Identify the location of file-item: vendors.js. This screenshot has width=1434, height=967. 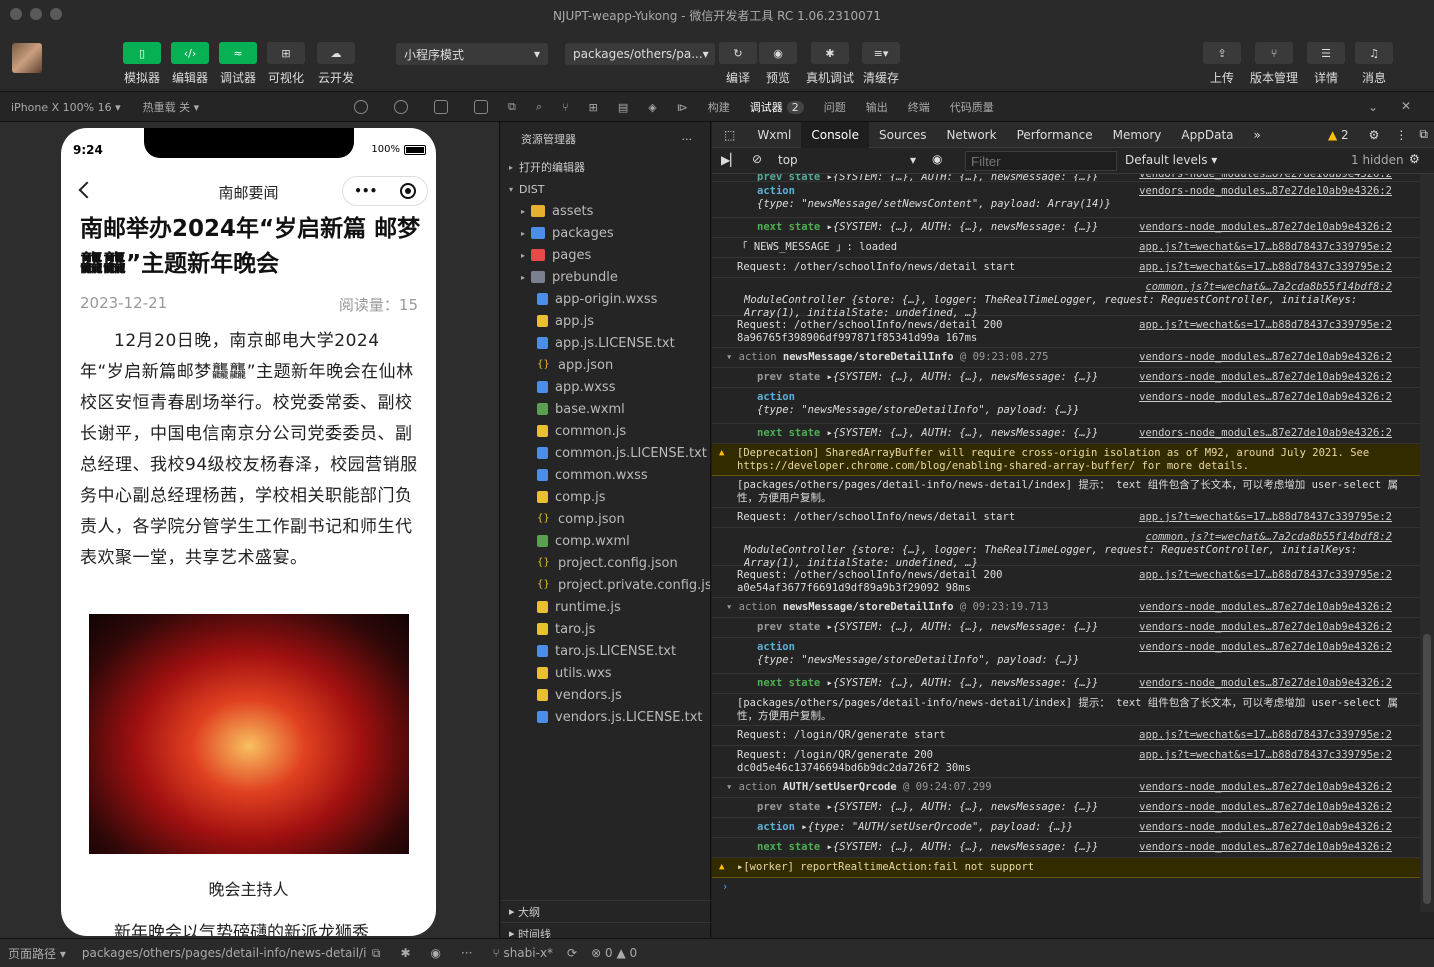
(605, 695).